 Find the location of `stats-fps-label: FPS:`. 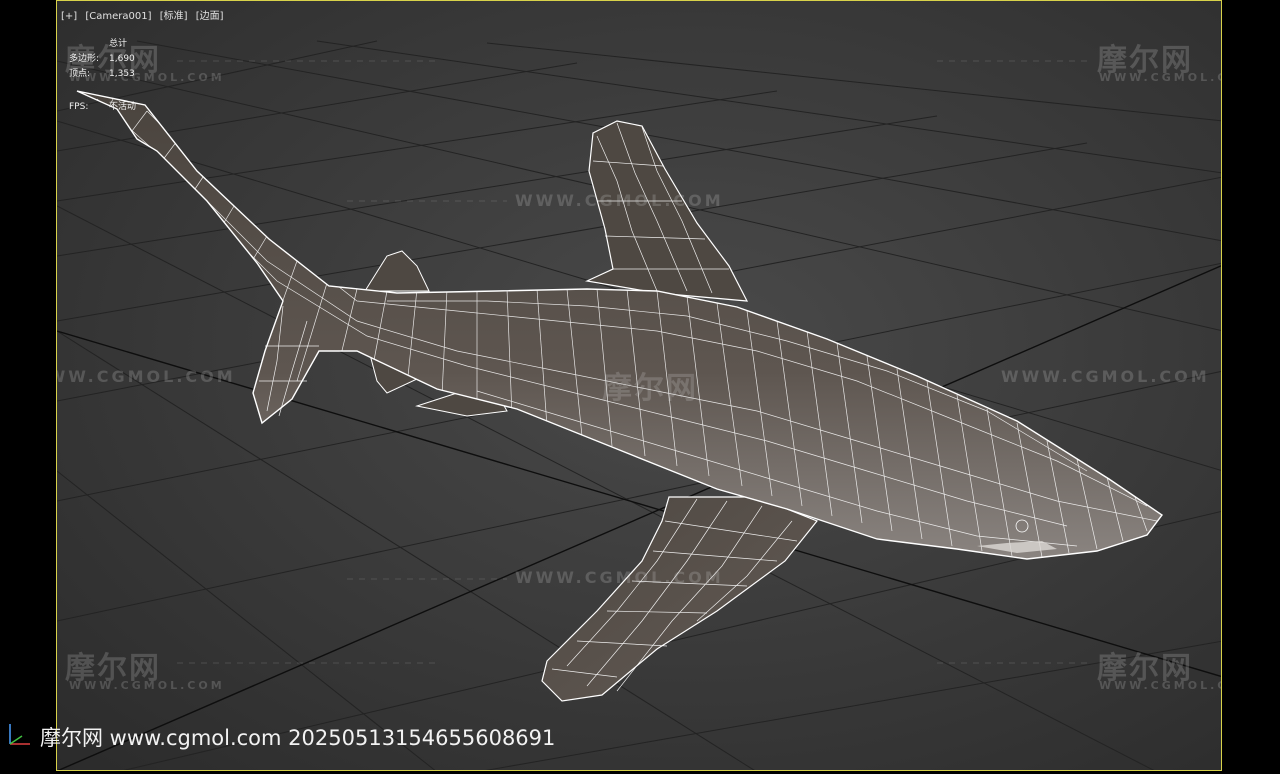

stats-fps-label: FPS: is located at coordinates (79, 107).